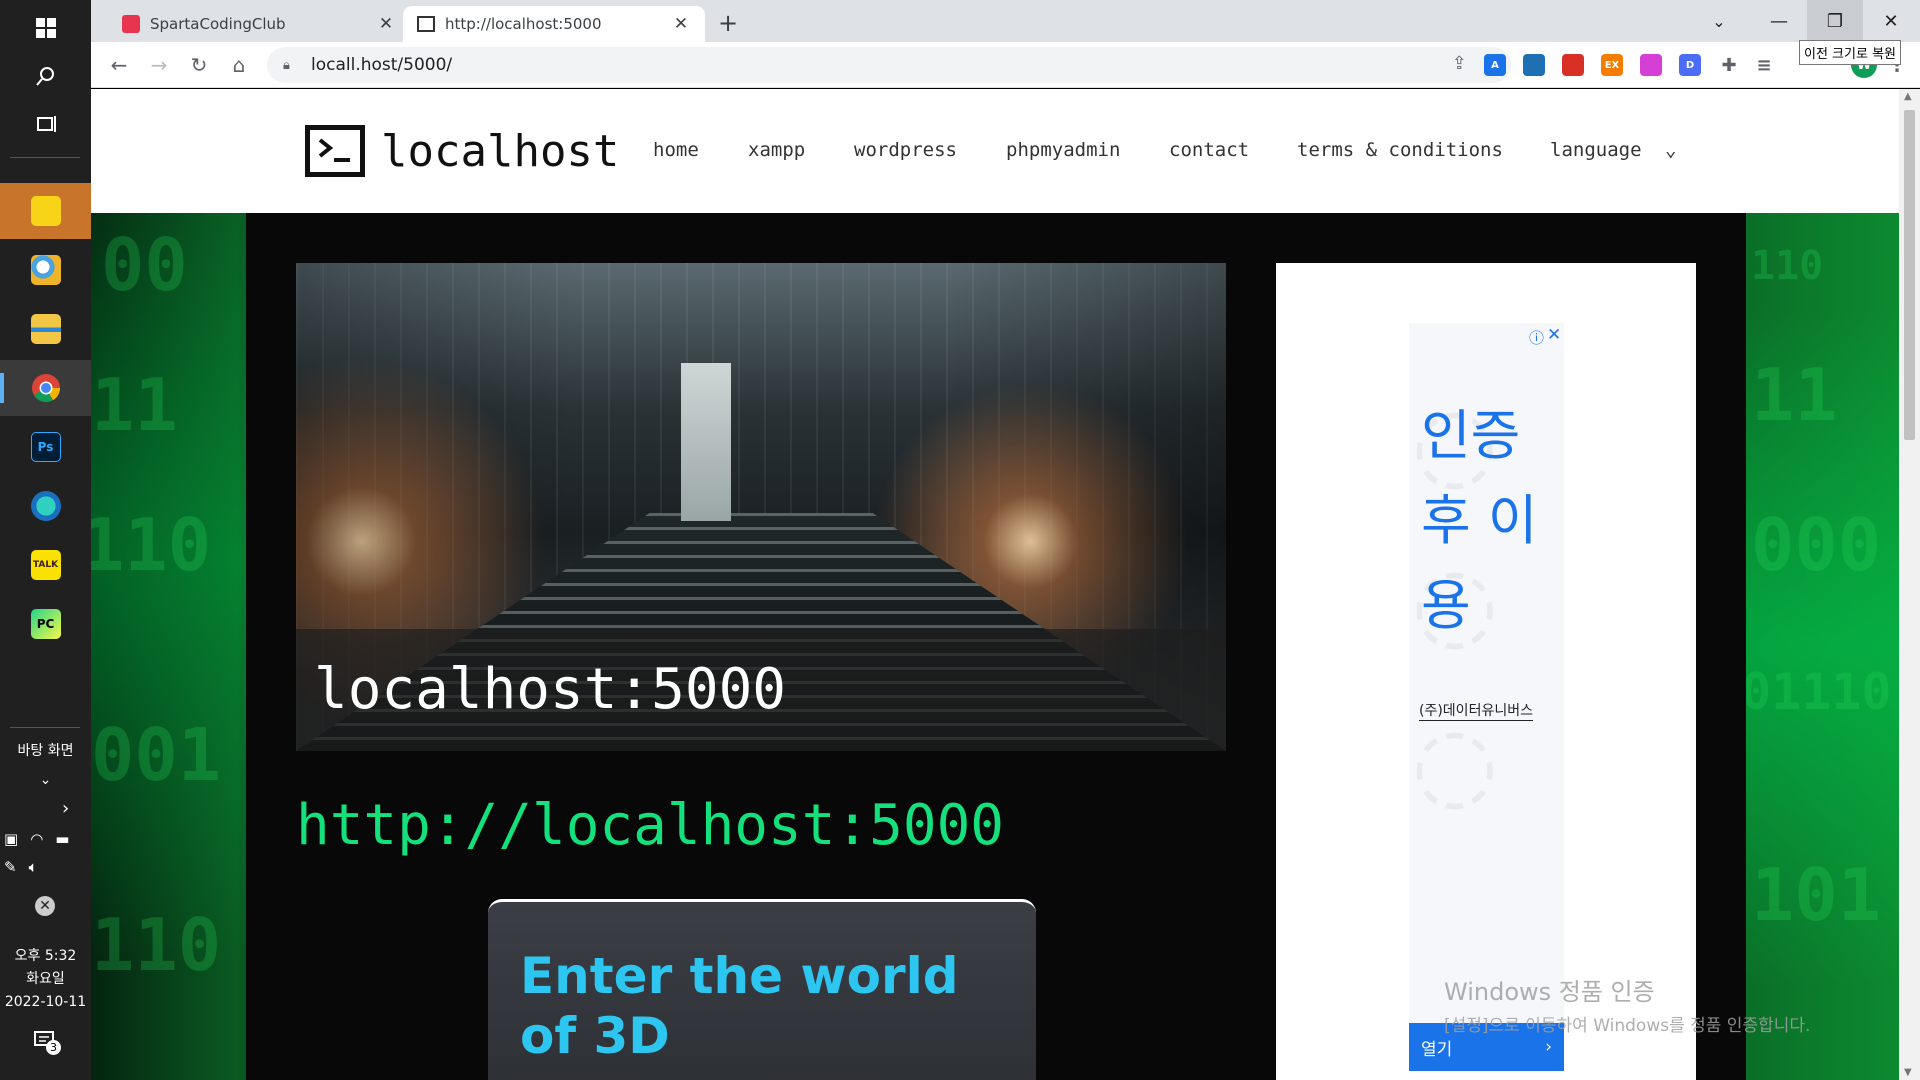  I want to click on tab-spartacodingclub: SpartaCodingClub ✕, so click(259, 24).